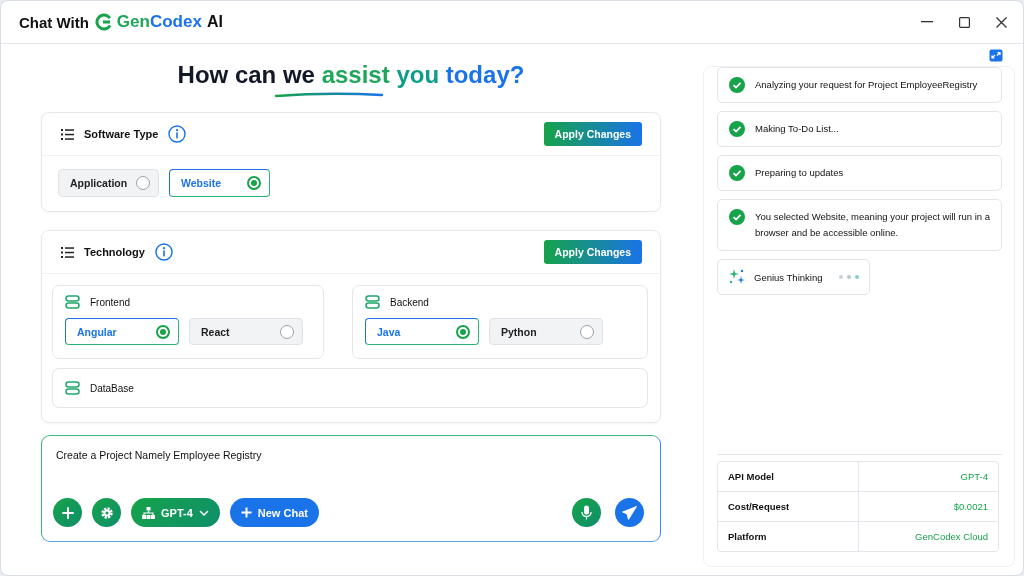  I want to click on status-text: You selected Website, meaning your project will run in a browser and be accessible online., so click(873, 225).